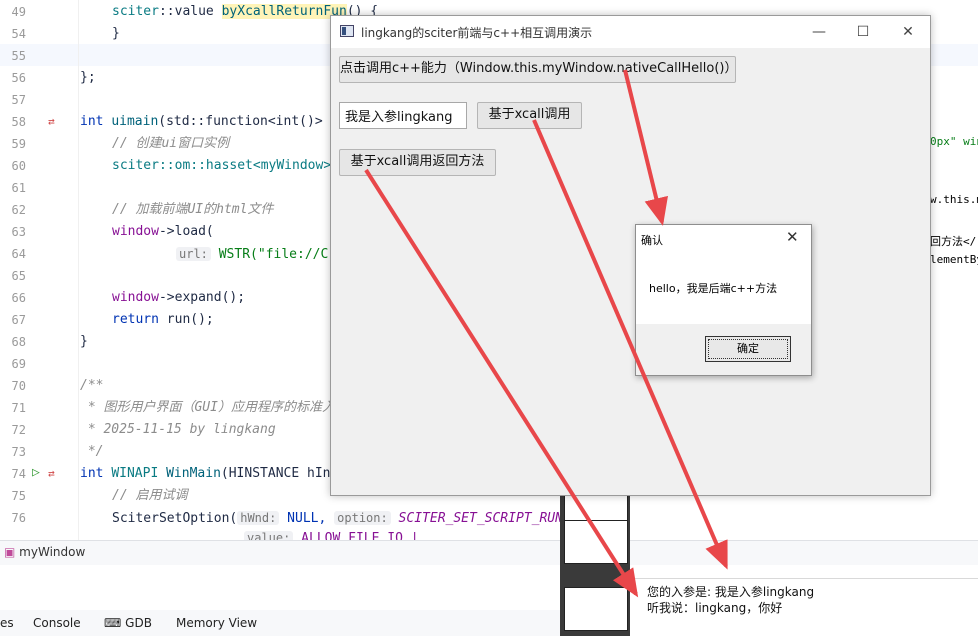  Describe the element at coordinates (216, 623) in the screenshot. I see `tab-memory-view: Memory View` at that location.